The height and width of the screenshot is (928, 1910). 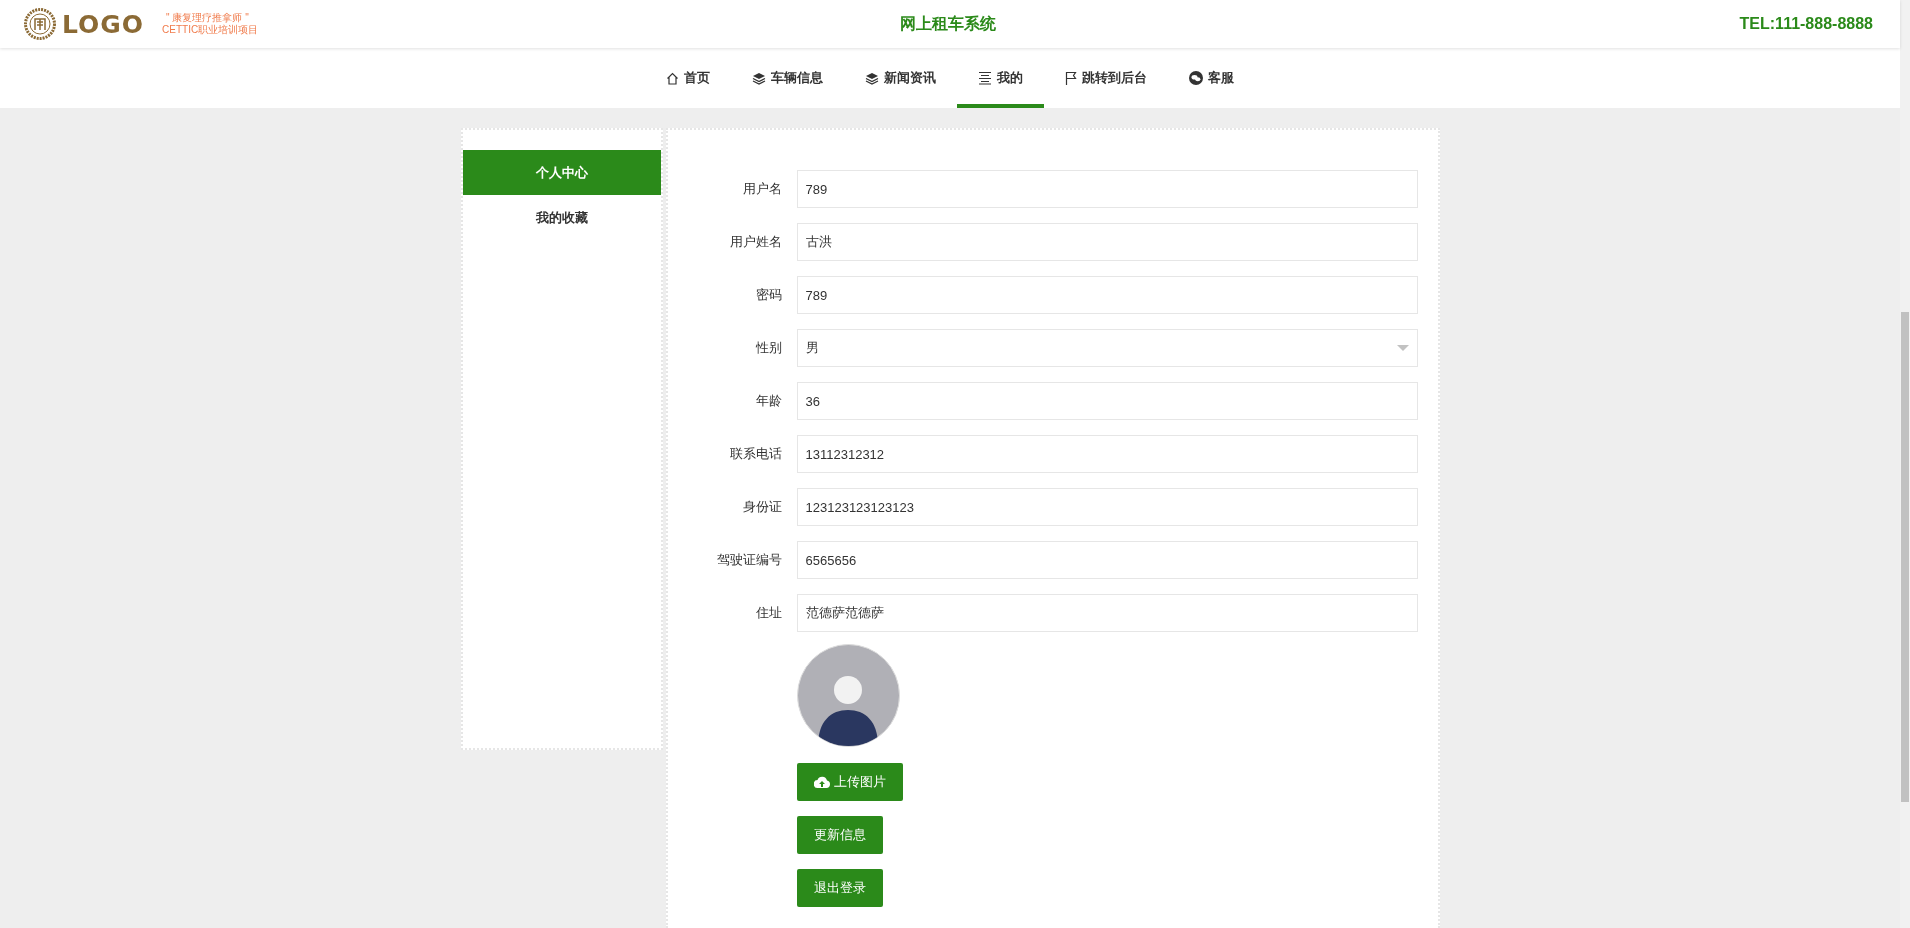 What do you see at coordinates (839, 888) in the screenshot?
I see `action-button: 退出登录` at bounding box center [839, 888].